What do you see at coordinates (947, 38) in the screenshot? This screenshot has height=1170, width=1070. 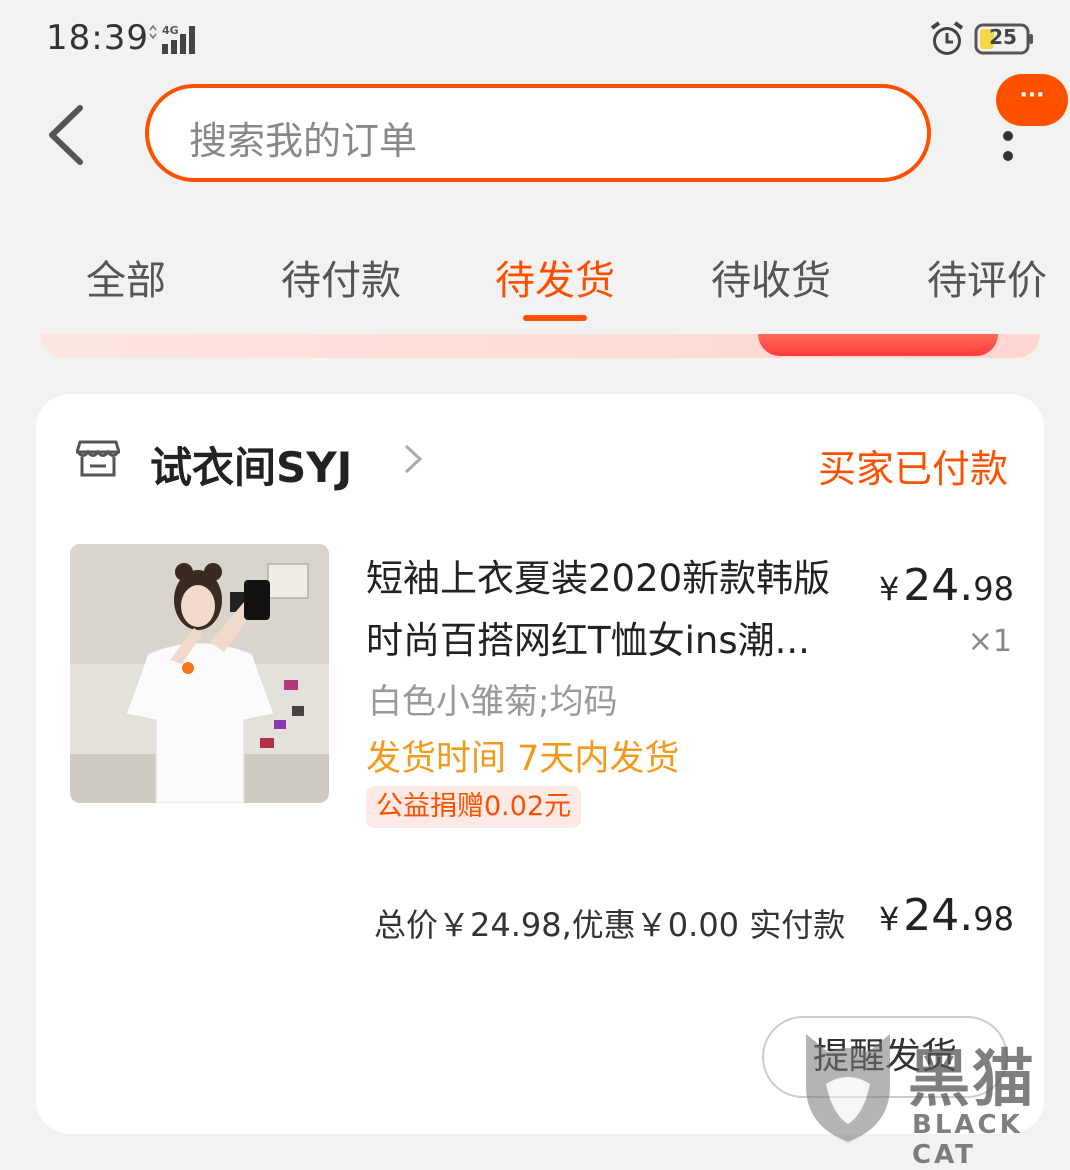 I see `alarm-icon` at bounding box center [947, 38].